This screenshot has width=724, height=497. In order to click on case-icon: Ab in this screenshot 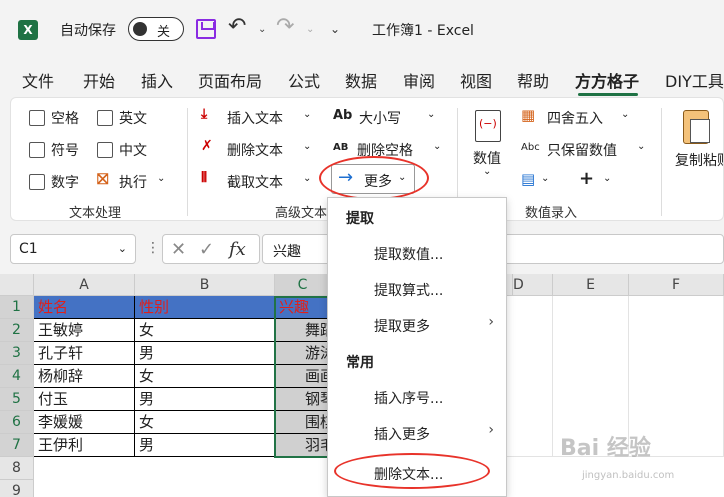, I will do `click(343, 115)`.